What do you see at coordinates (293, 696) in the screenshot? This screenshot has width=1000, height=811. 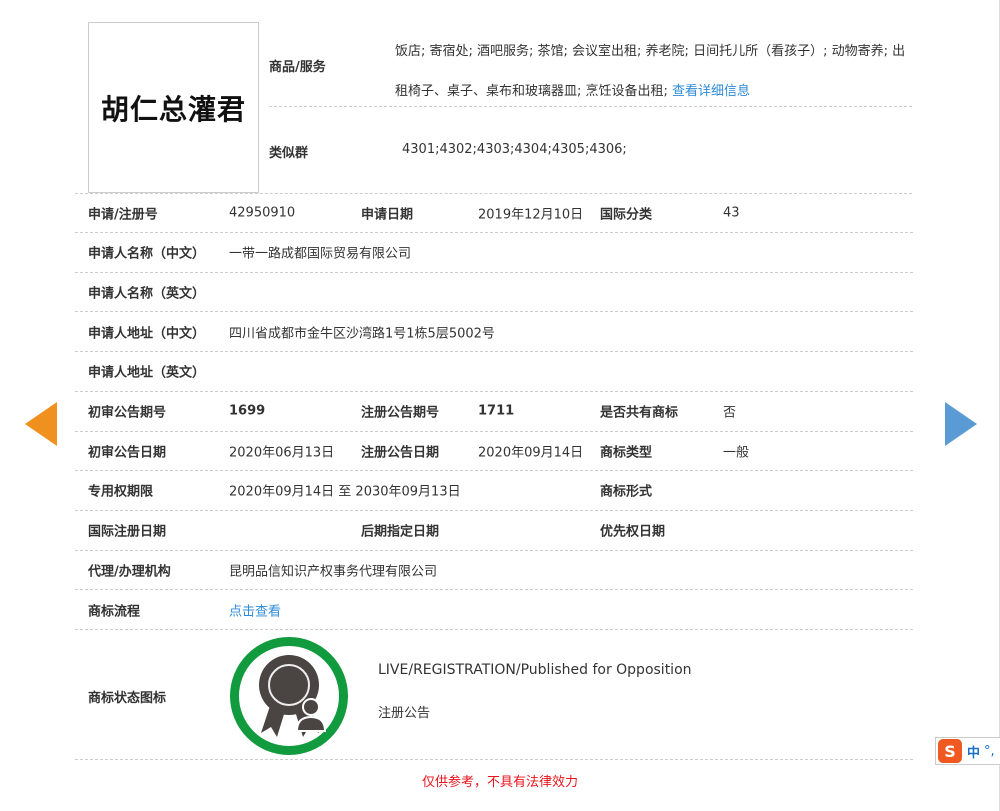 I see `award-user-icon` at bounding box center [293, 696].